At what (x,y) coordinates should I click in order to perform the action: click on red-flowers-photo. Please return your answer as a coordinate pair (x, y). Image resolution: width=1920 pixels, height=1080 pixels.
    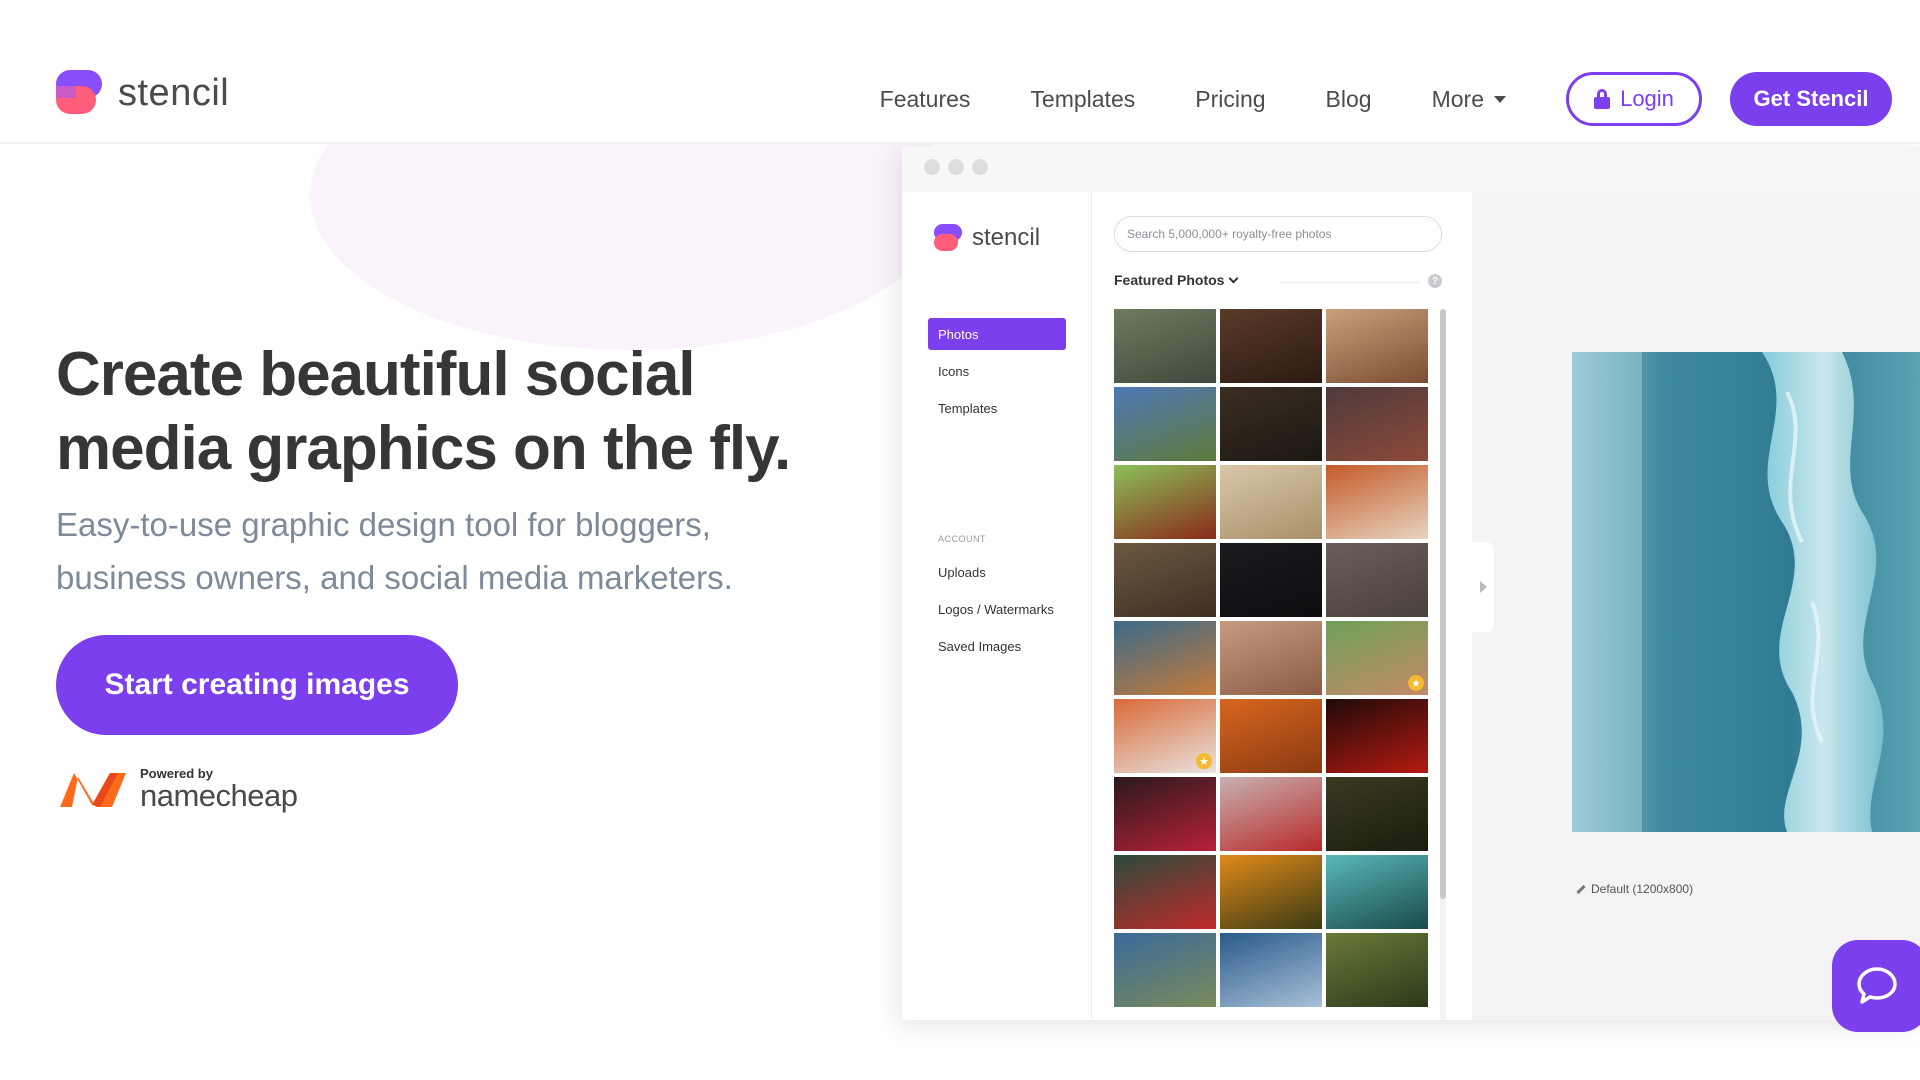
    Looking at the image, I should click on (1165, 892).